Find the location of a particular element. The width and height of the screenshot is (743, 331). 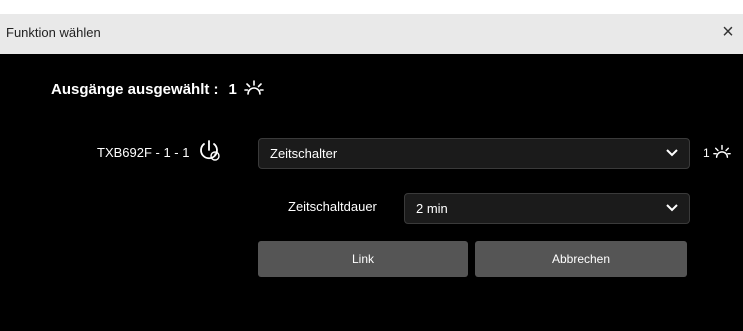

close-icon: × is located at coordinates (728, 32).